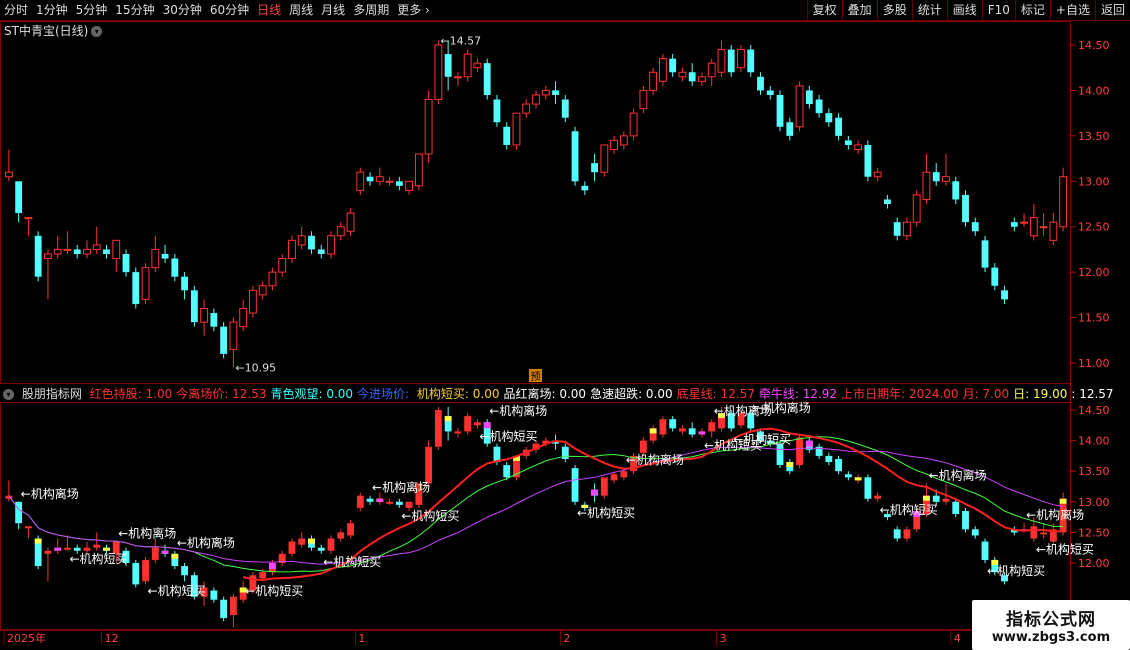 Image resolution: width=1130 pixels, height=650 pixels. I want to click on main-y-tick: 11.50, so click(1094, 318).